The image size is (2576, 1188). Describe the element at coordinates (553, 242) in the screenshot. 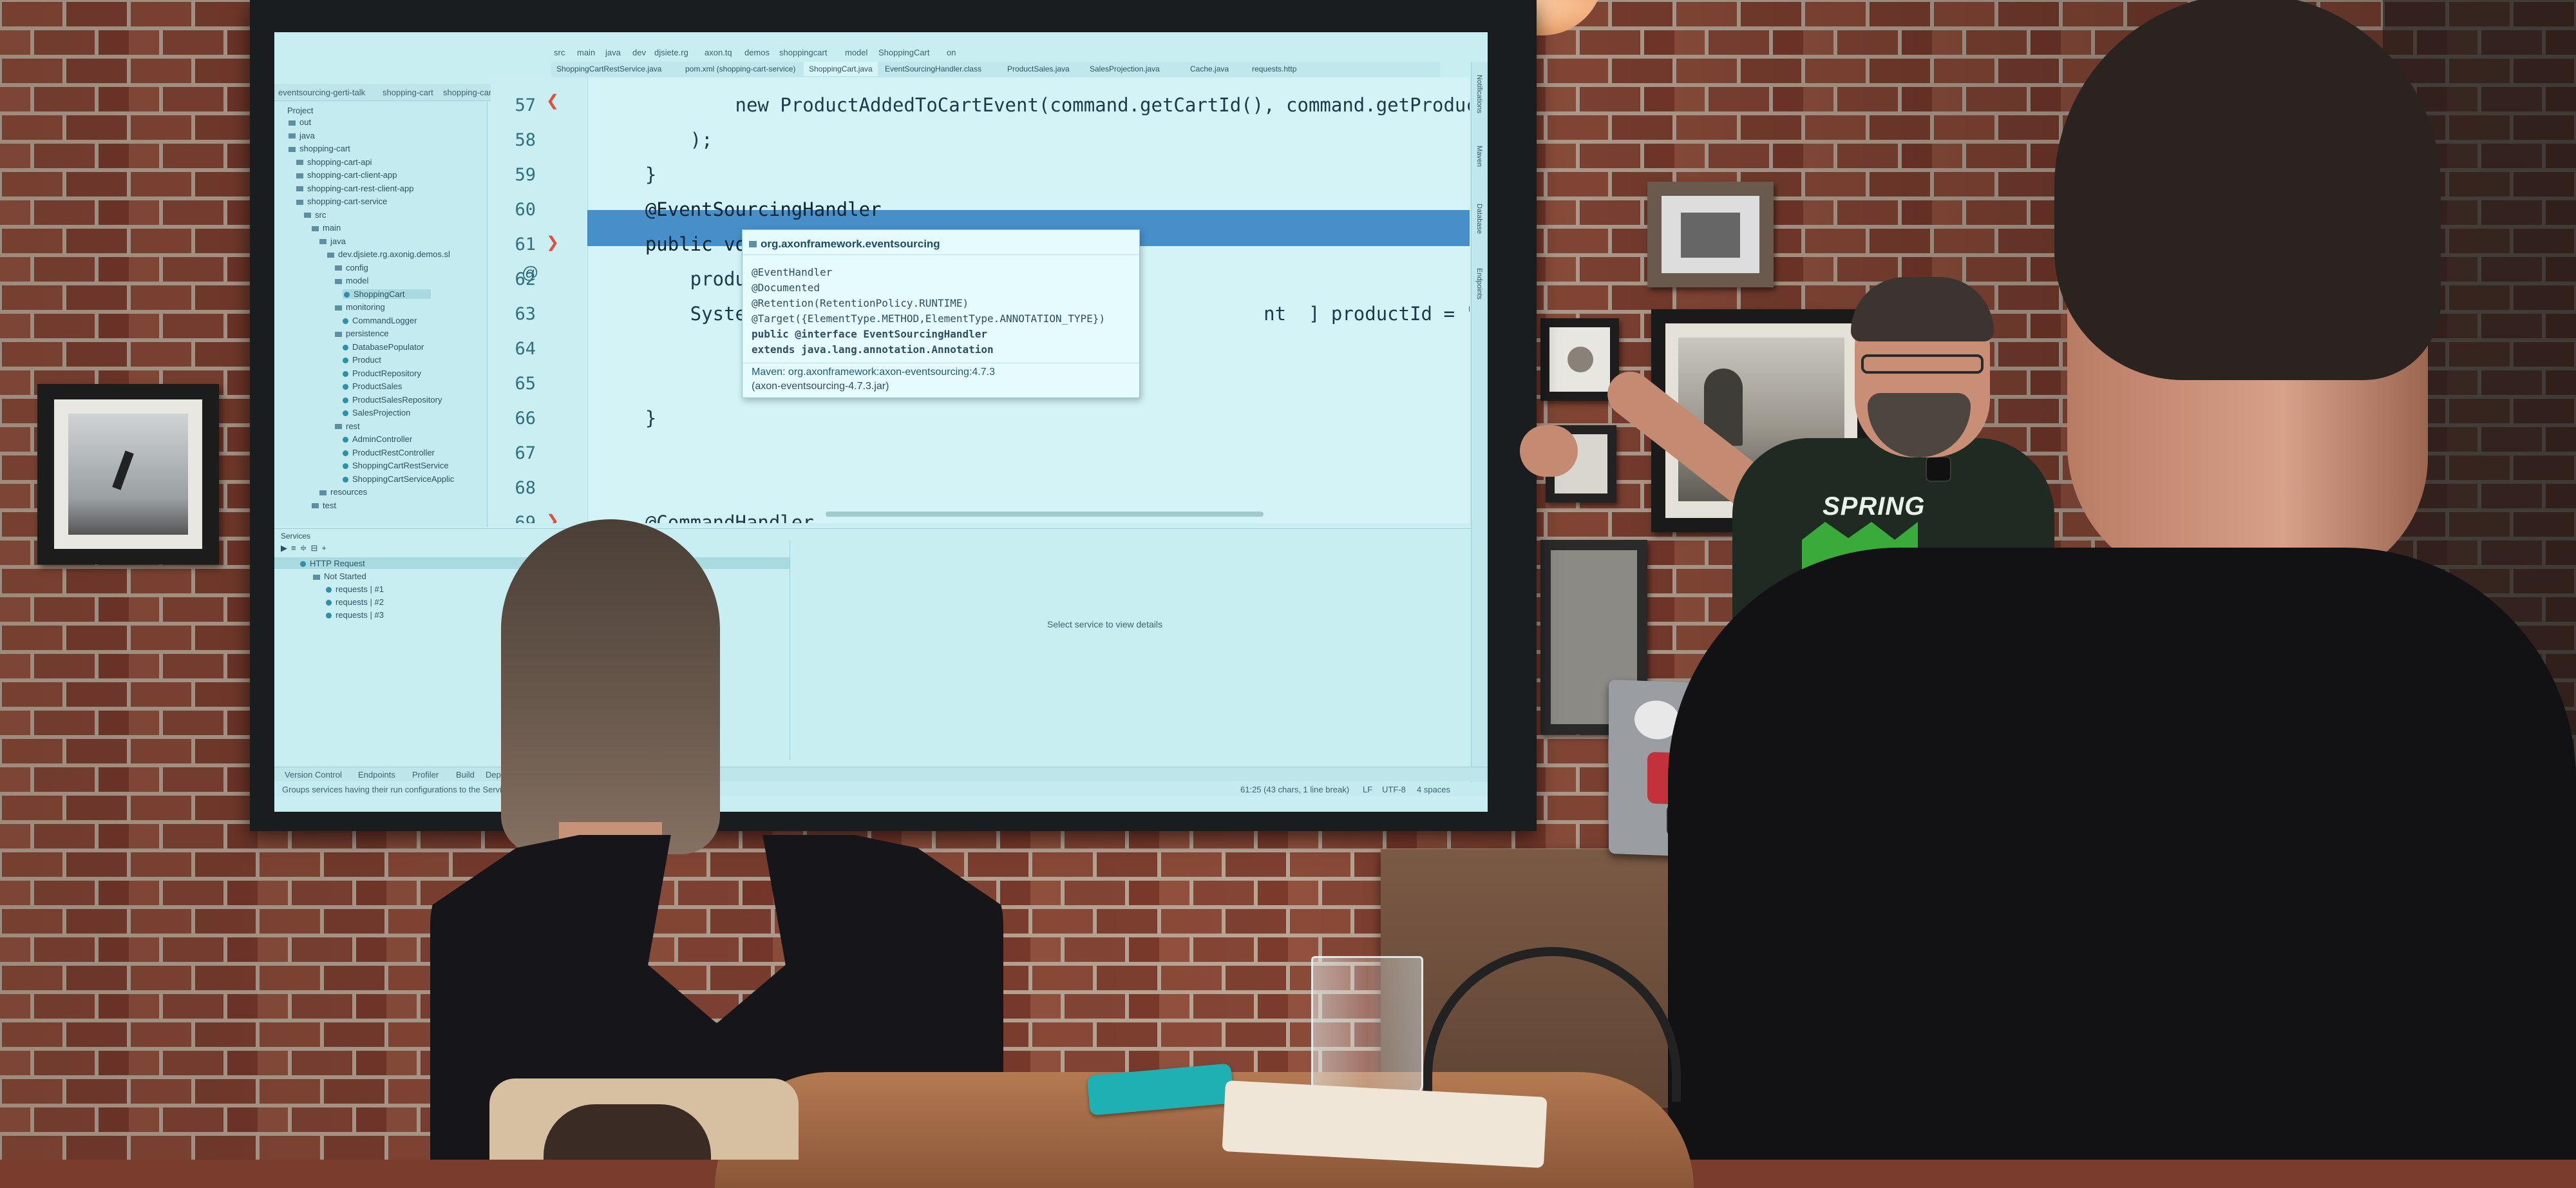

I see `gutter-marker-60: ❯` at that location.